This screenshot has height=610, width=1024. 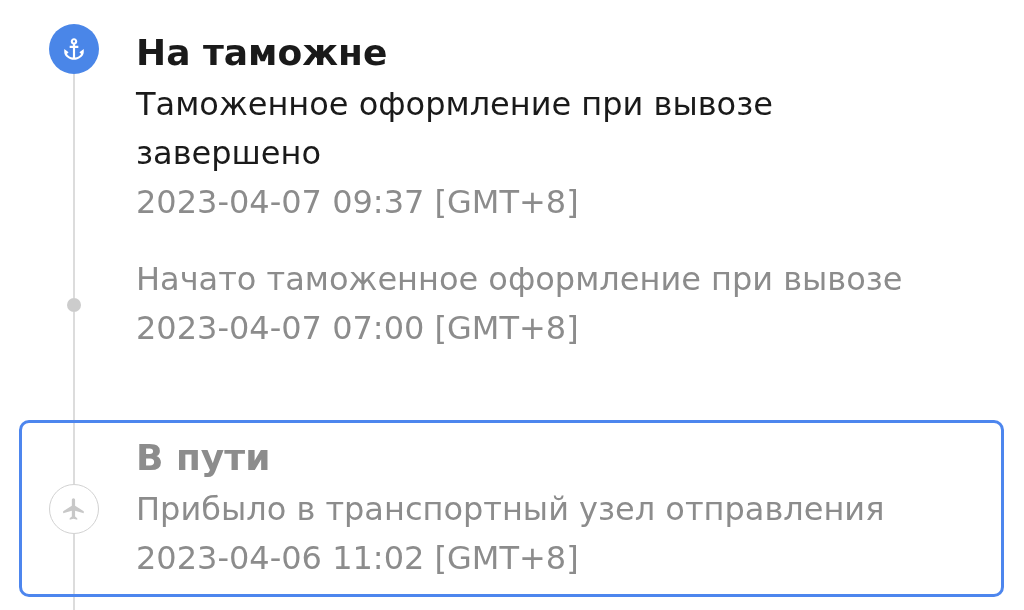 I want to click on event-description: Прибыло в транспортный узел отправления, so click(x=511, y=509).